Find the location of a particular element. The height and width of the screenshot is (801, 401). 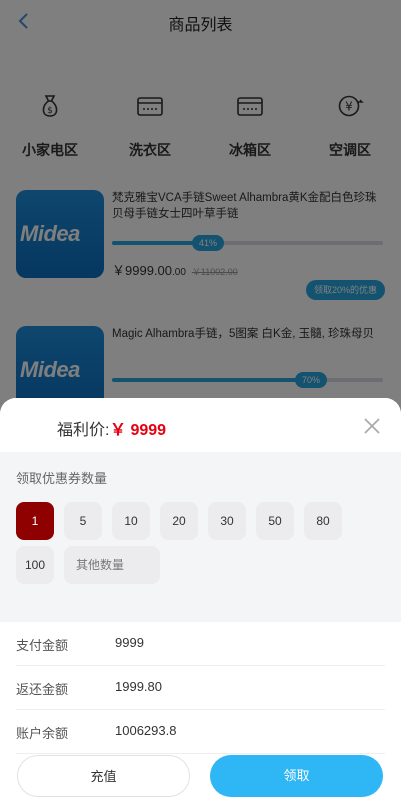

quantity-option-1: 1 is located at coordinates (35, 521).